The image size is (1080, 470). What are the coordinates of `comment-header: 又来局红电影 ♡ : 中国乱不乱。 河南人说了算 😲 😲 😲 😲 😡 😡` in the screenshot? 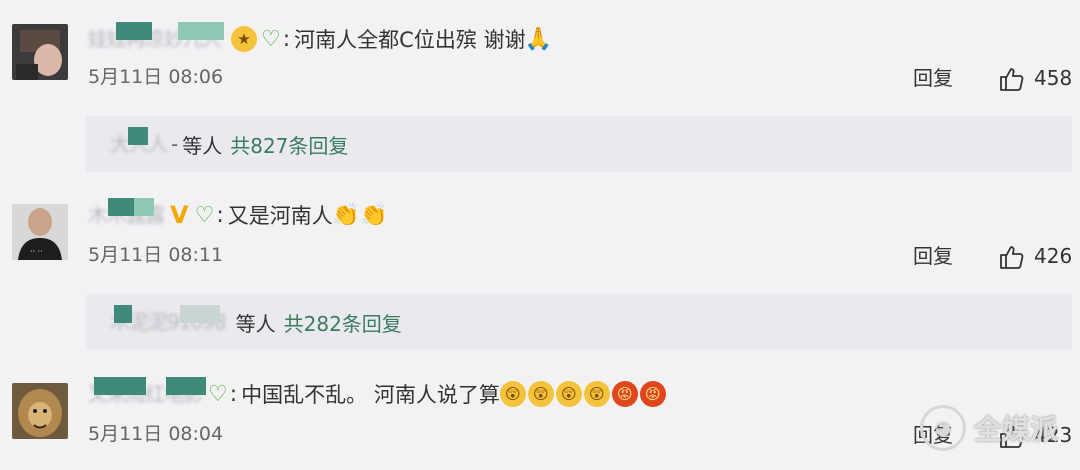 It's located at (378, 394).